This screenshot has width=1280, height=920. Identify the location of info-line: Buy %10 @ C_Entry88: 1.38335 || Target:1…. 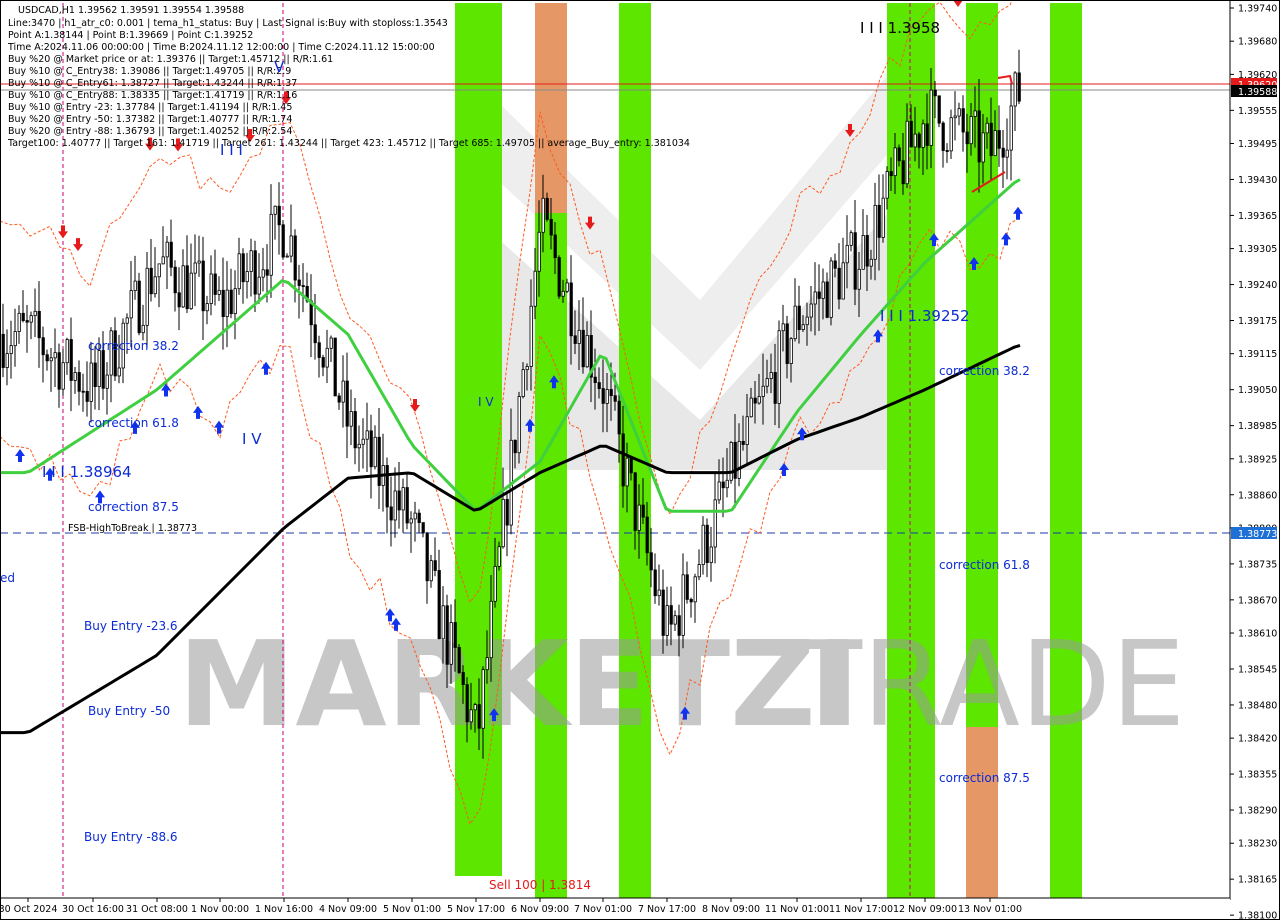
(152, 95).